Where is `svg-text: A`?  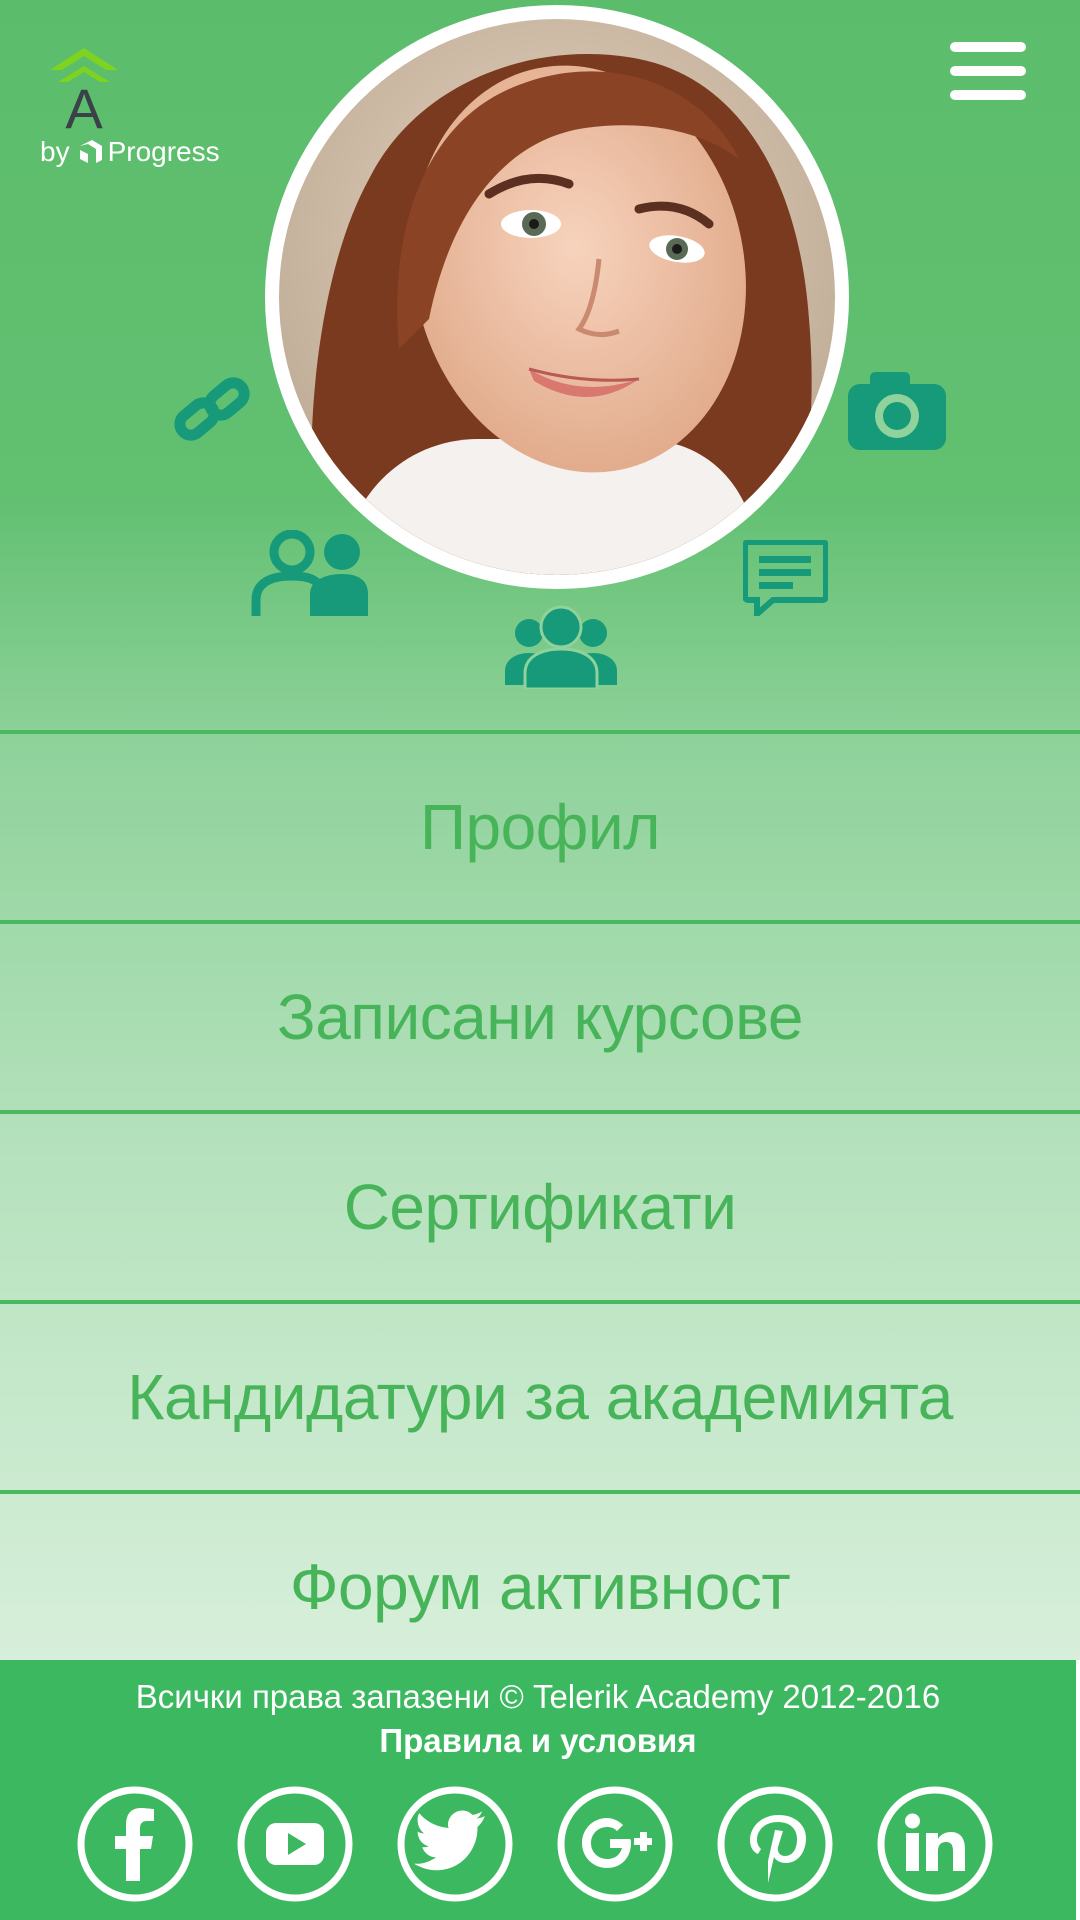
svg-text: A is located at coordinates (84, 106).